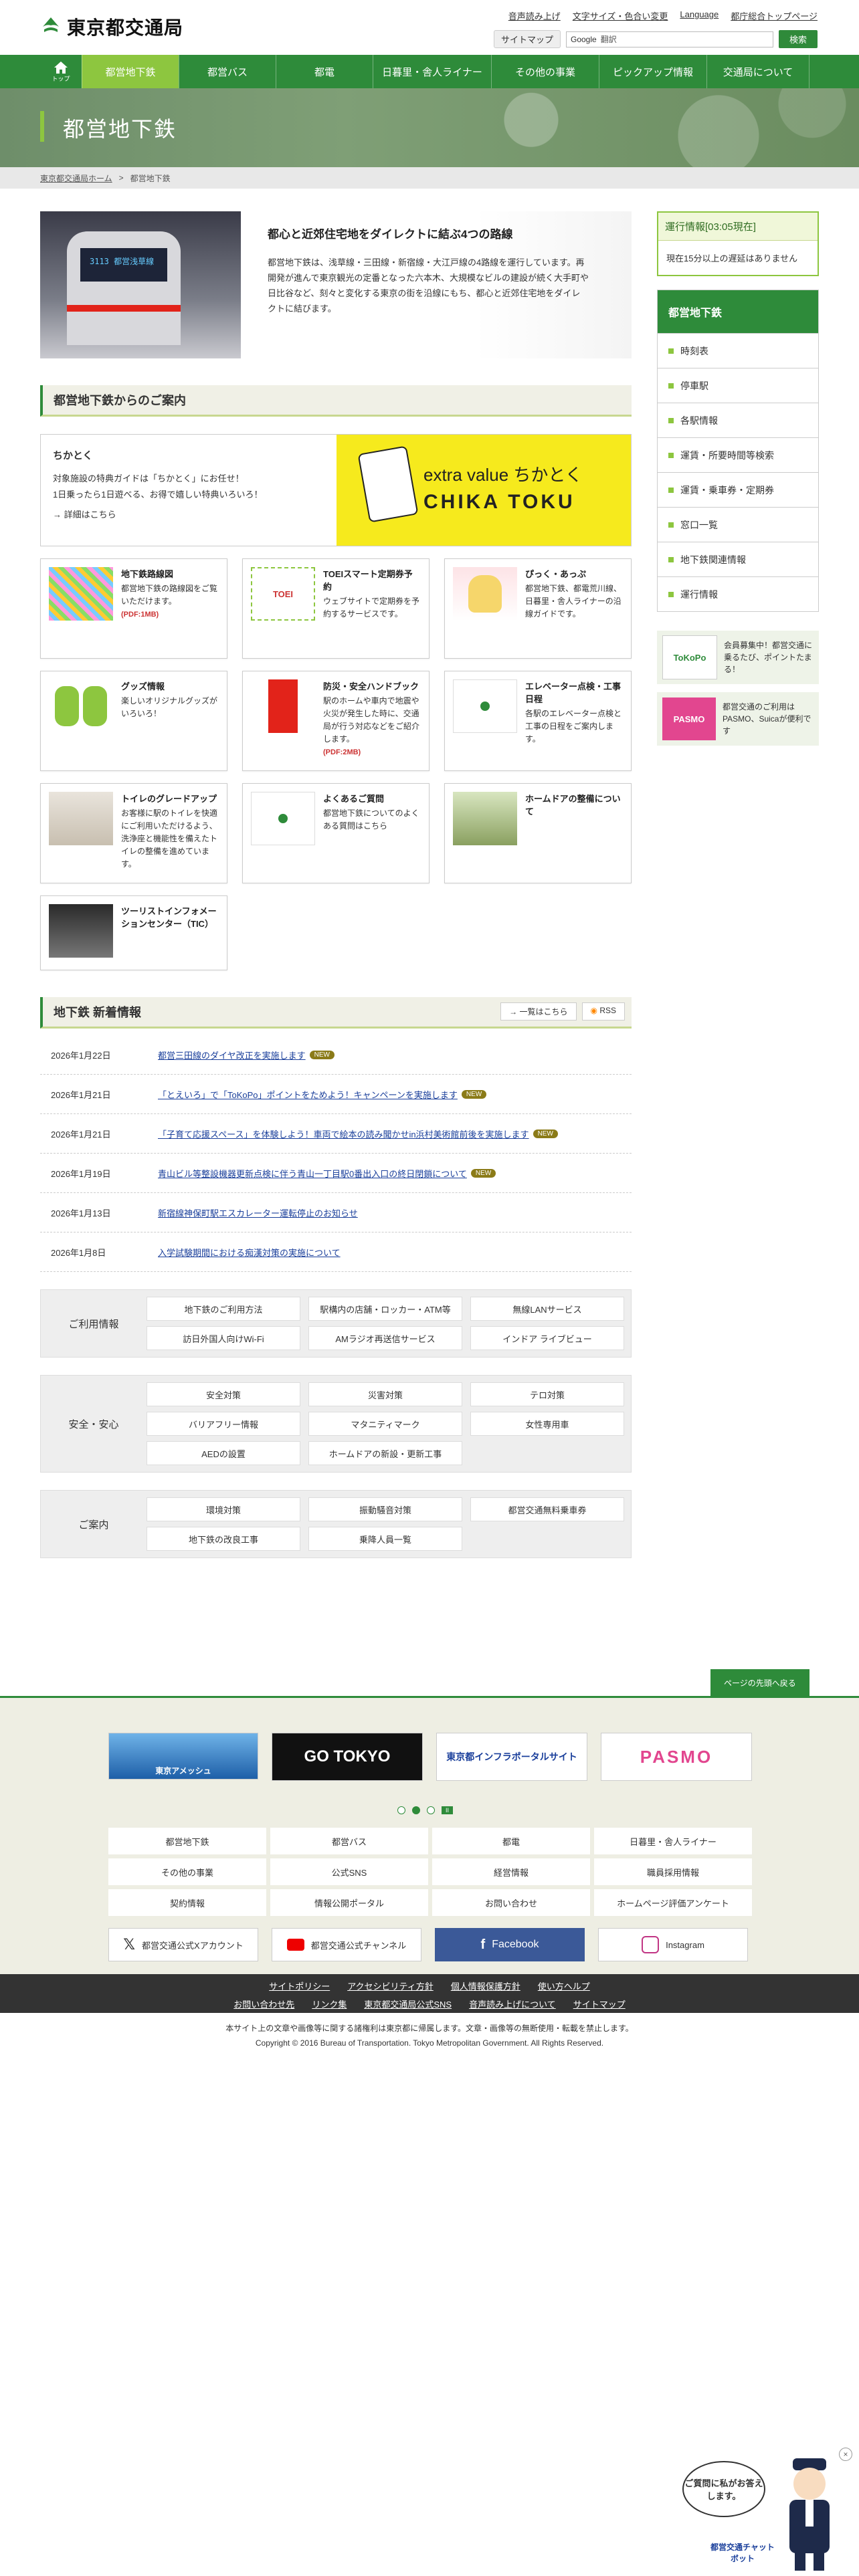 Image resolution: width=859 pixels, height=2576 pixels. Describe the element at coordinates (673, 1841) in the screenshot. I see `footer-link: 日暮里・舎人ライナー` at that location.